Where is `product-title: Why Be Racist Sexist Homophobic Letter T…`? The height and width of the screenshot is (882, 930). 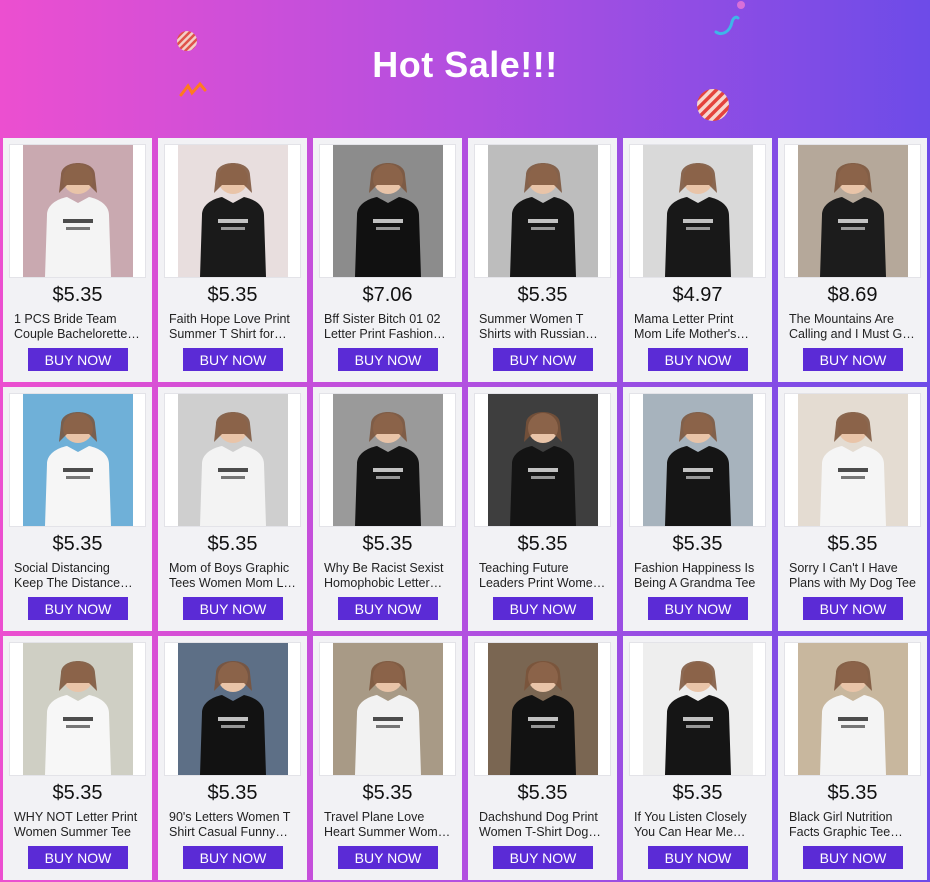 product-title: Why Be Racist Sexist Homophobic Letter T… is located at coordinates (388, 576).